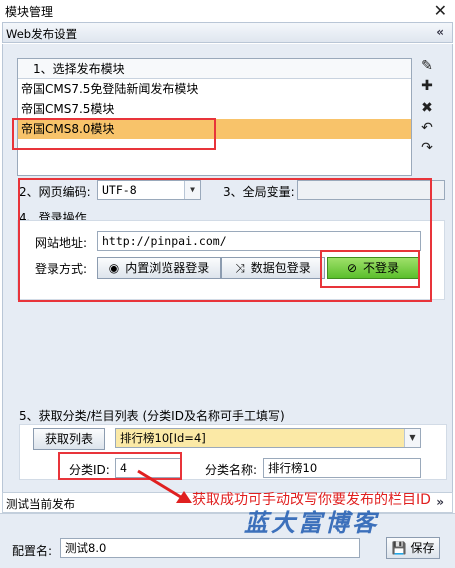  Describe the element at coordinates (40, 504) in the screenshot. I see `test-section-label: 测试当前发布` at that location.